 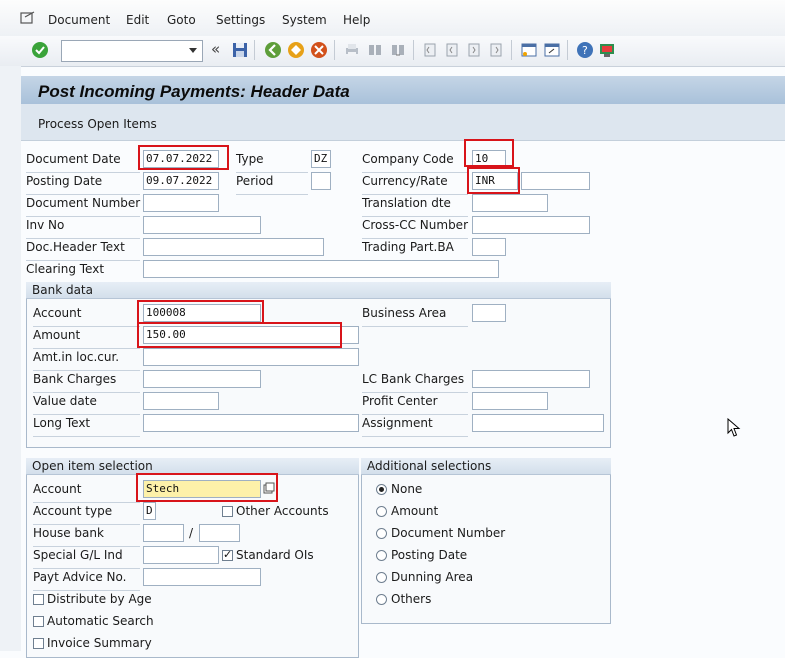 I want to click on left-margin, so click(x=10, y=358).